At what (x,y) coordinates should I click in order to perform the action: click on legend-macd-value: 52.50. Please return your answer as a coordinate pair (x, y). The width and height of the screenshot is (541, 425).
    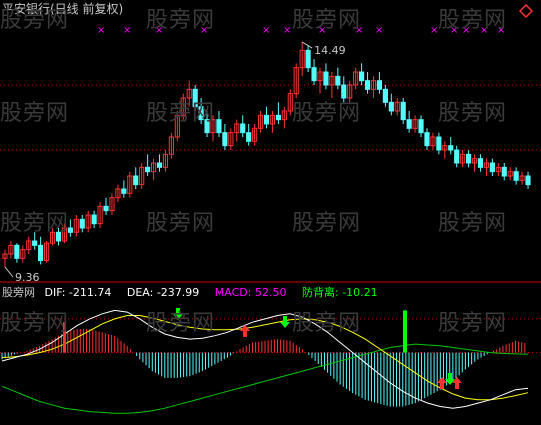
    Looking at the image, I should click on (270, 292).